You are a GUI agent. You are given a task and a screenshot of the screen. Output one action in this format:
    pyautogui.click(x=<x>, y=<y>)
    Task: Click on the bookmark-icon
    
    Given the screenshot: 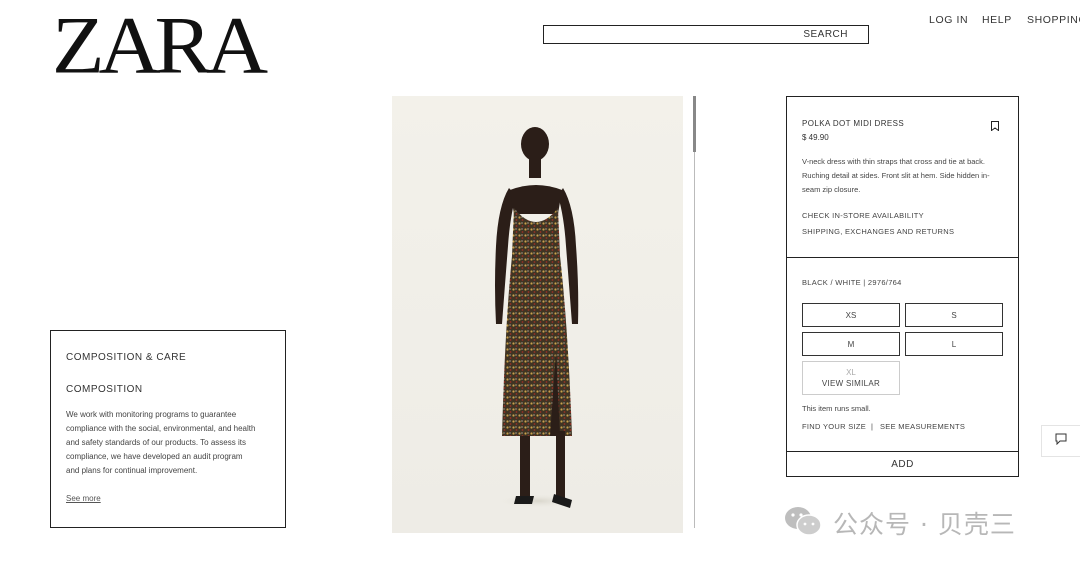 What is the action you would take?
    pyautogui.click(x=995, y=125)
    